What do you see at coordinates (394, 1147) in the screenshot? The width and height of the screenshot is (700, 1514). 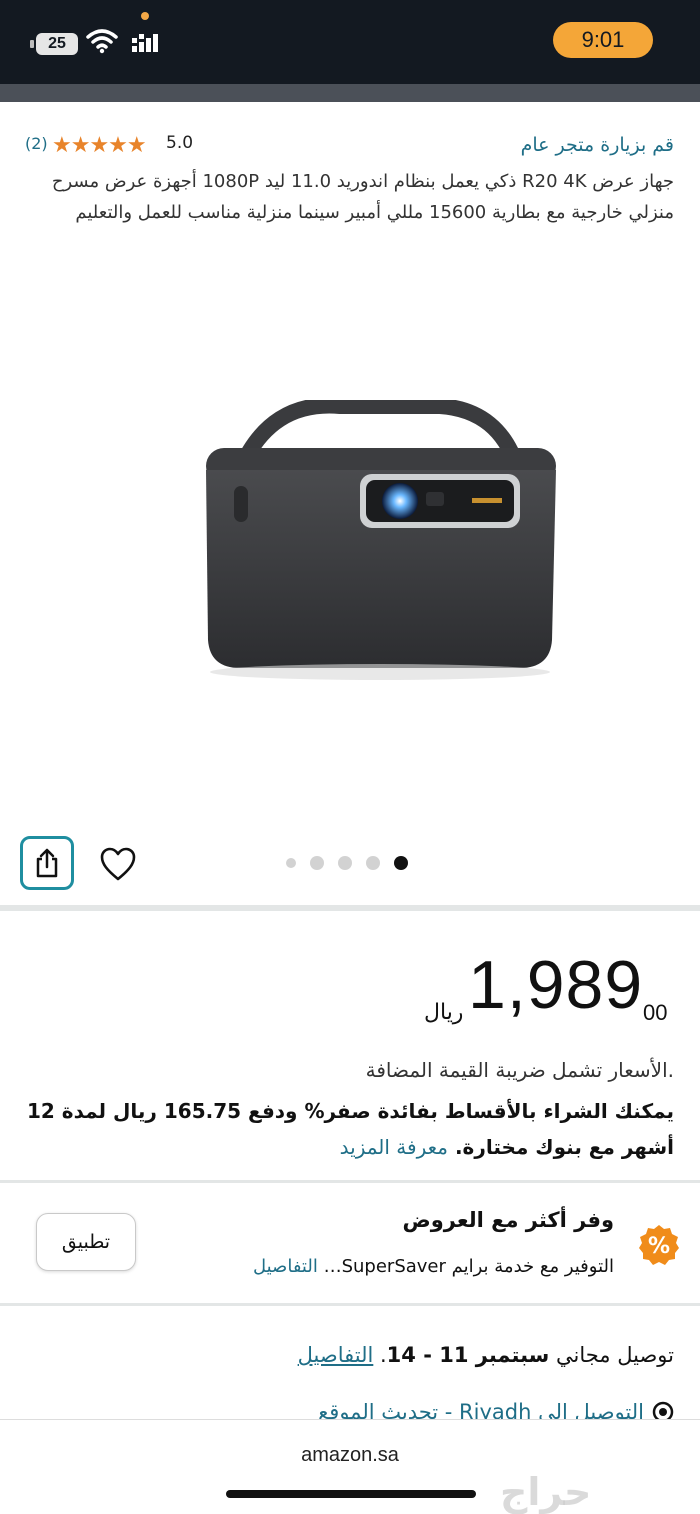 I see `learn-more-link: معرفة المزيد` at bounding box center [394, 1147].